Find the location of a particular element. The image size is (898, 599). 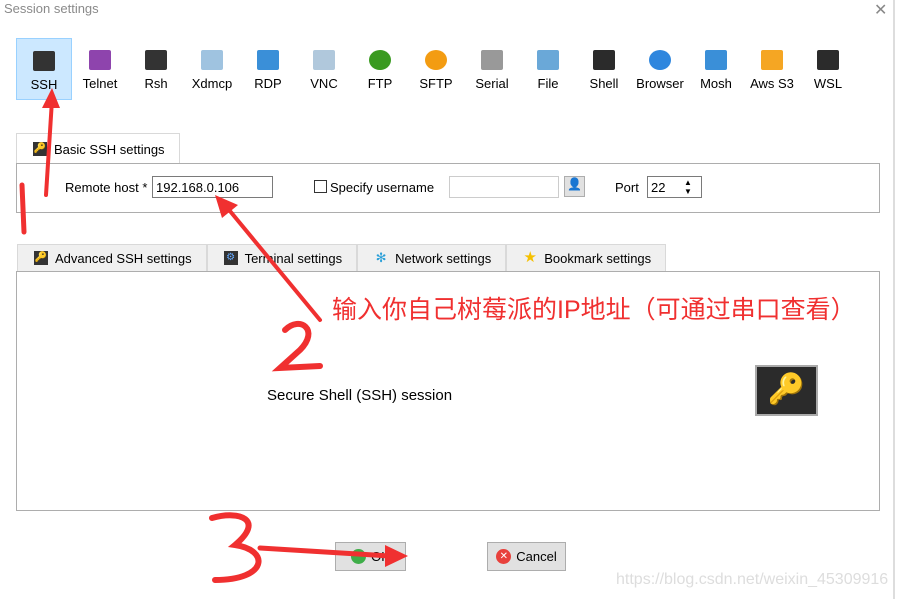

annotation-text: 输入你自己树莓派的IP地址（可通过串口查看） is located at coordinates (594, 310).